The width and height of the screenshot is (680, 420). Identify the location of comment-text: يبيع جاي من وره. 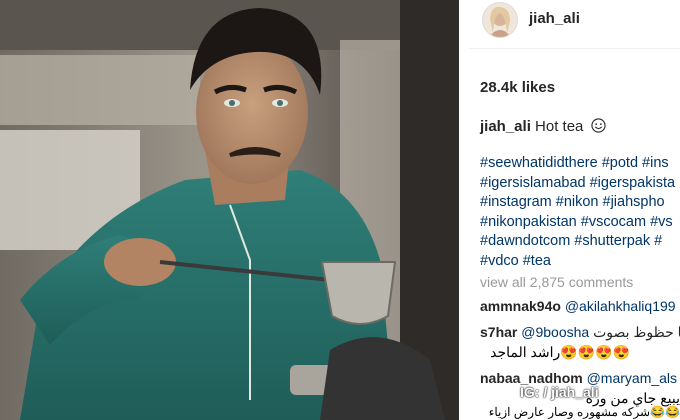
(632, 398).